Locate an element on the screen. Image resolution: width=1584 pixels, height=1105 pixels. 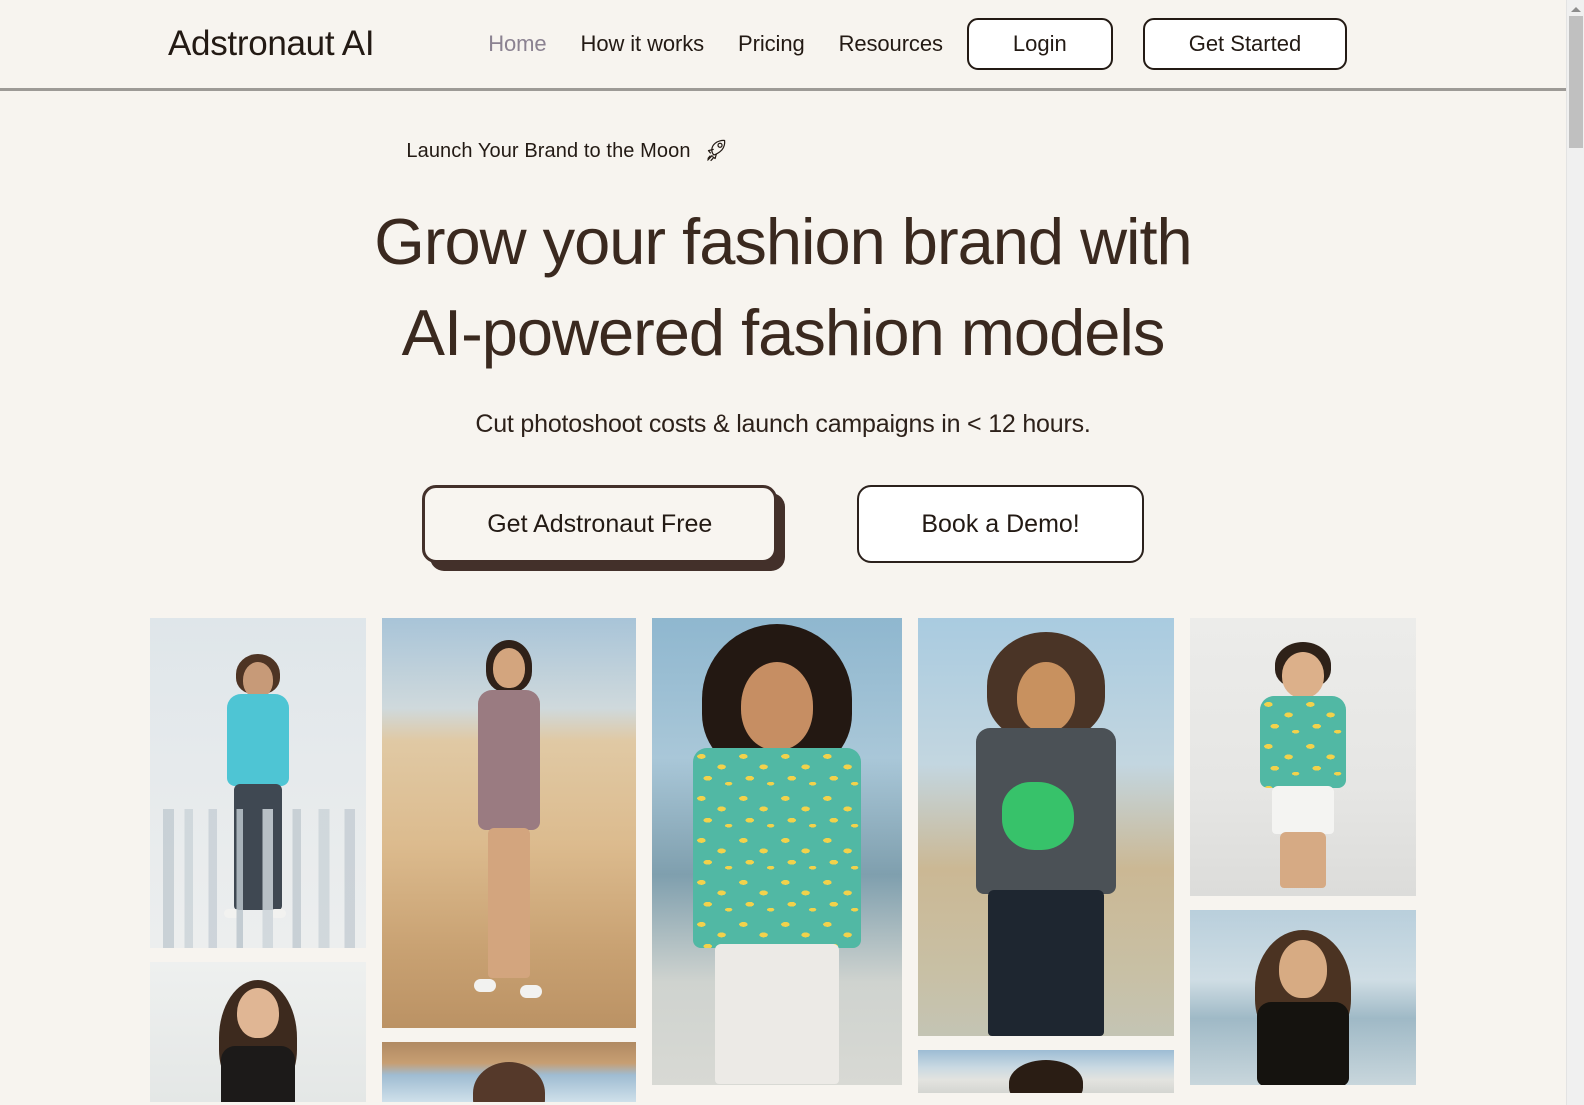
header-actions: Login Get Started is located at coordinates (1157, 44).